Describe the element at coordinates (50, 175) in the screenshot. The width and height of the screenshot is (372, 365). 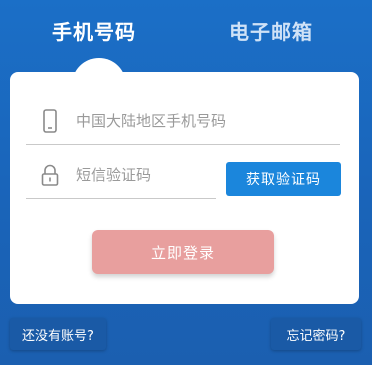
I see `lock-icon` at that location.